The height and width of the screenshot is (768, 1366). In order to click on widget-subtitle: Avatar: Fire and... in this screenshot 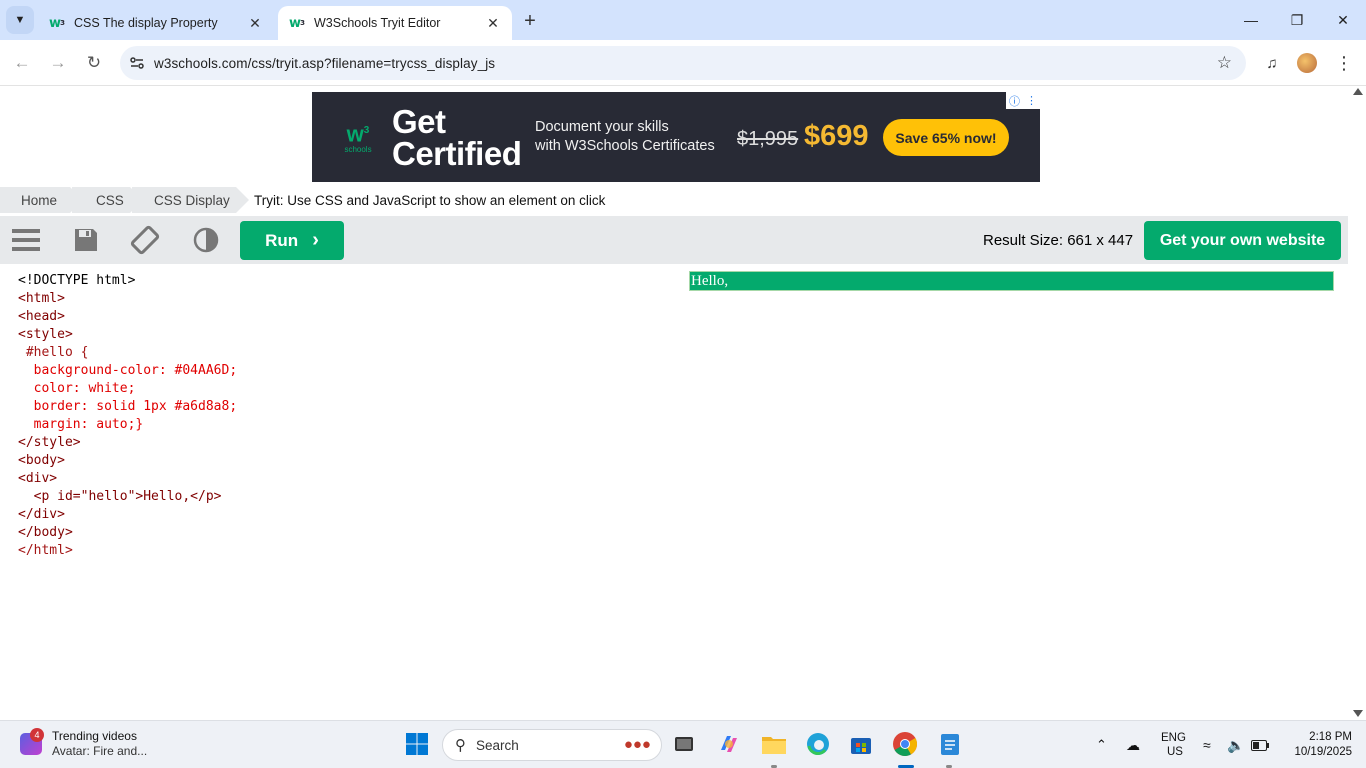, I will do `click(100, 751)`.